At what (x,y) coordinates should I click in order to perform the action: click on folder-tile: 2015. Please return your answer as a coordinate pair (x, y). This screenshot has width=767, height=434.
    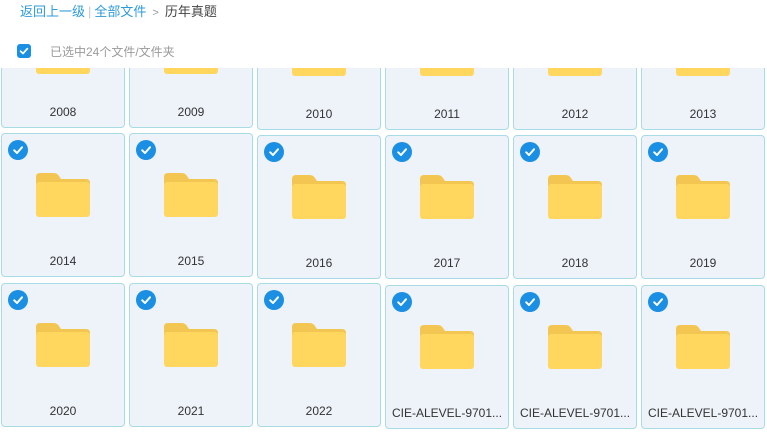
    Looking at the image, I should click on (191, 205).